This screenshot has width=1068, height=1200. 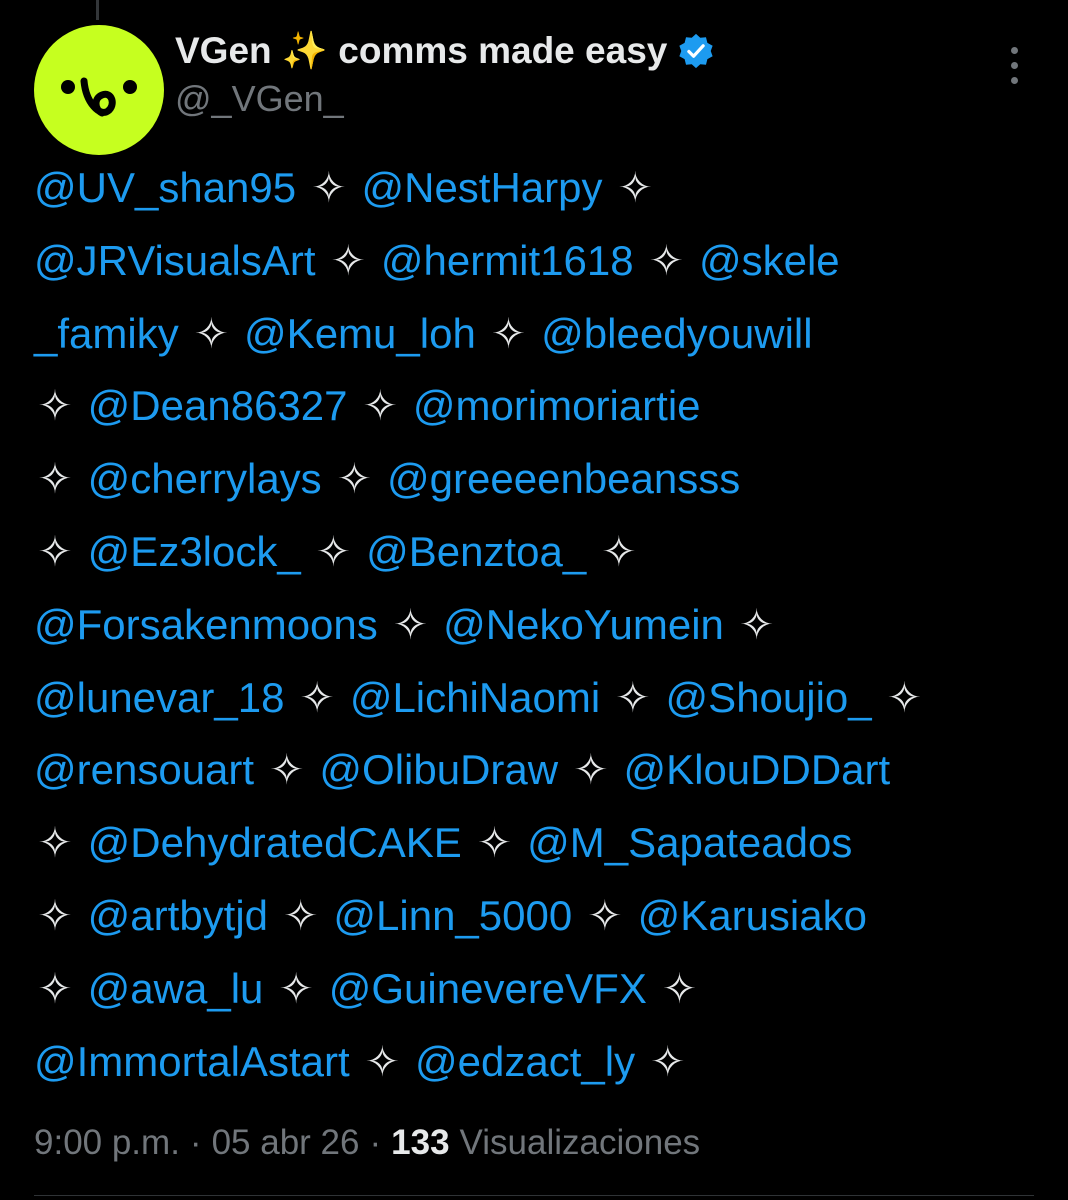 I want to click on post-text-line: @rensouart ✧ @OlibuDraw ✧ @KlouDDDart, so click(x=539, y=770).